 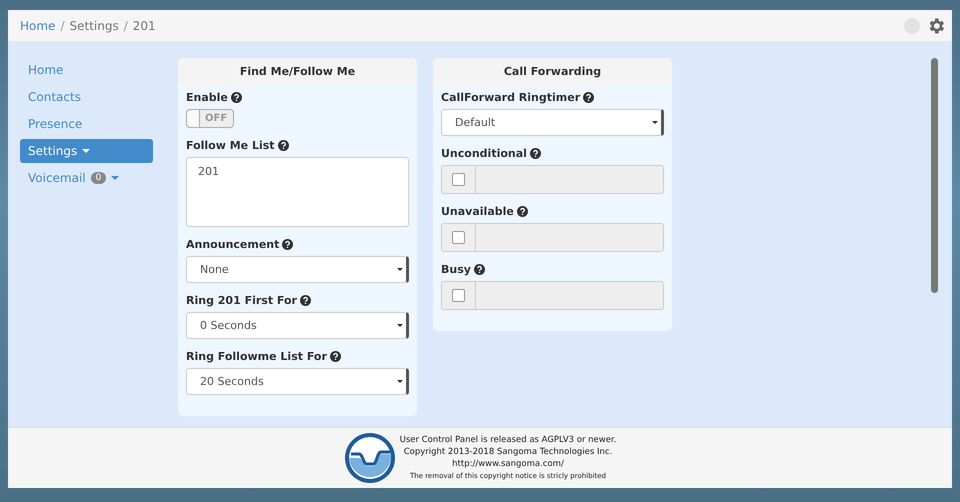 What do you see at coordinates (477, 211) in the screenshot?
I see `field-label: Unavailable` at bounding box center [477, 211].